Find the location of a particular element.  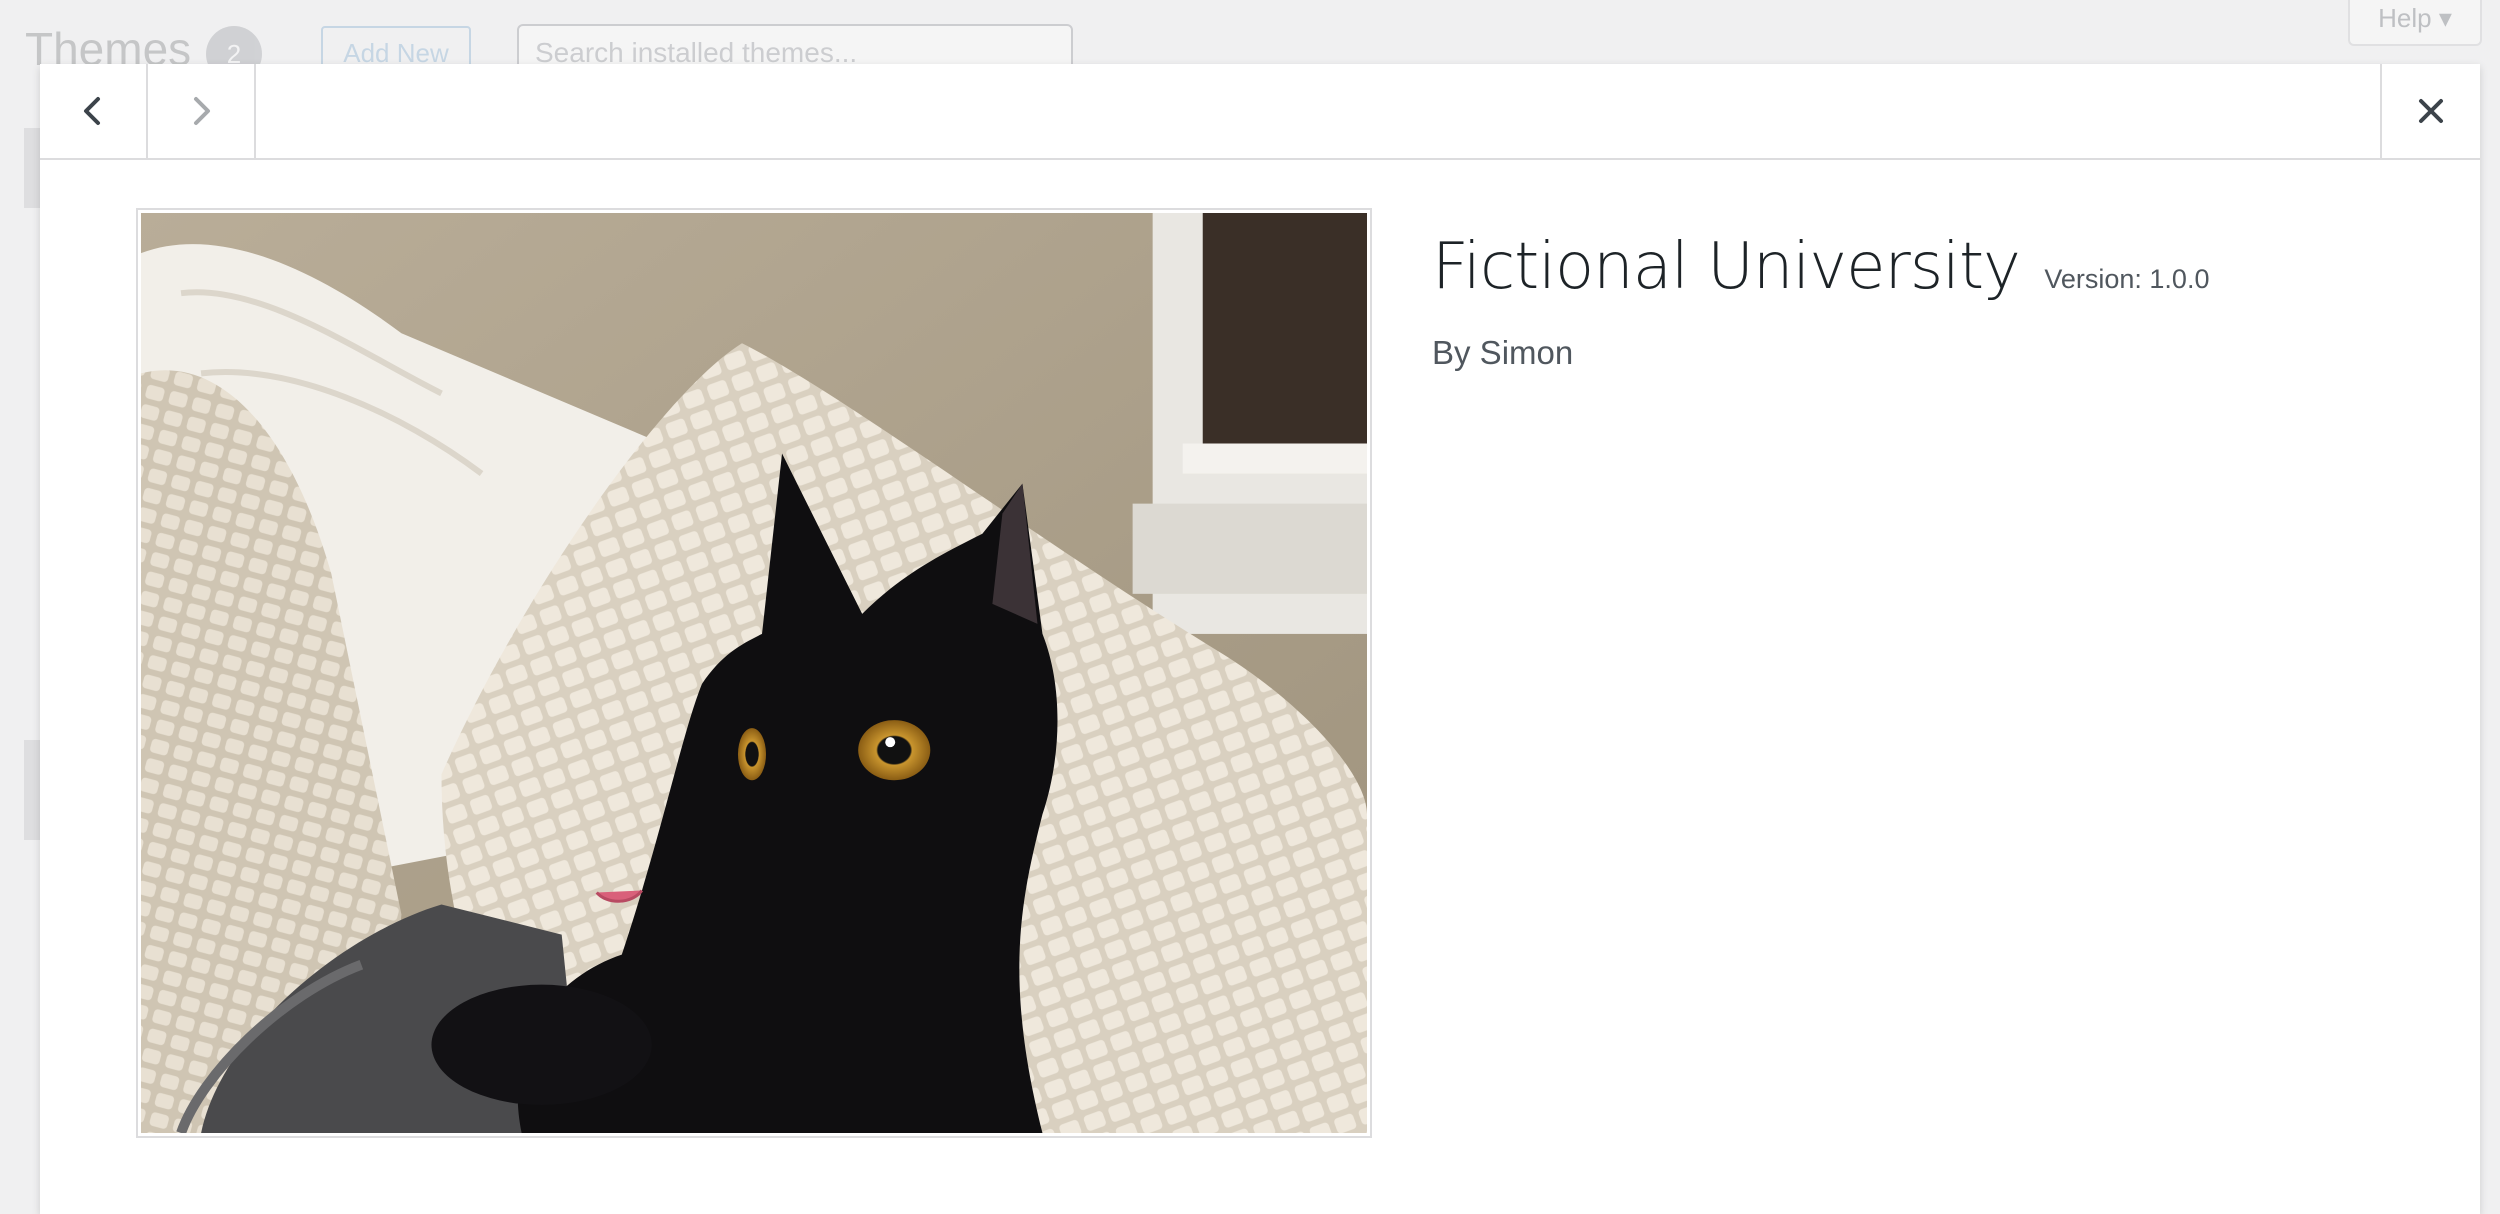

next-theme-button is located at coordinates (202, 111).